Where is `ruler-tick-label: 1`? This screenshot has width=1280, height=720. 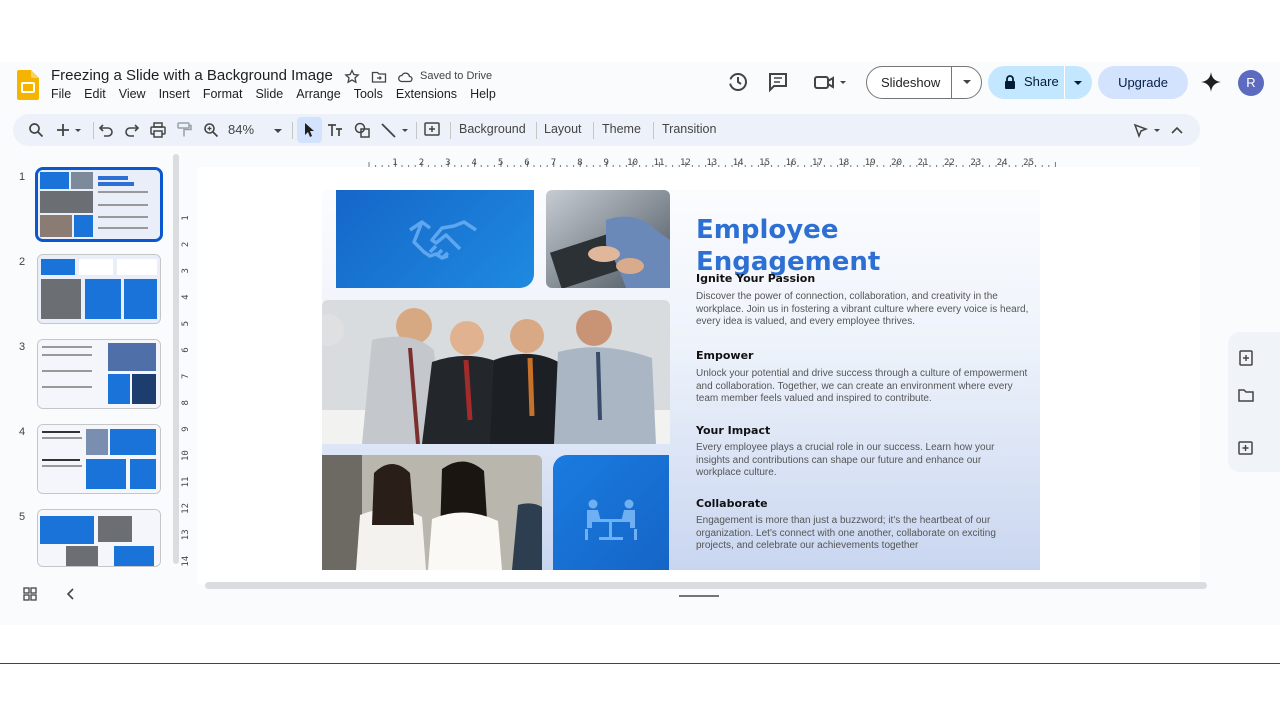
ruler-tick-label: 1 is located at coordinates (186, 217).